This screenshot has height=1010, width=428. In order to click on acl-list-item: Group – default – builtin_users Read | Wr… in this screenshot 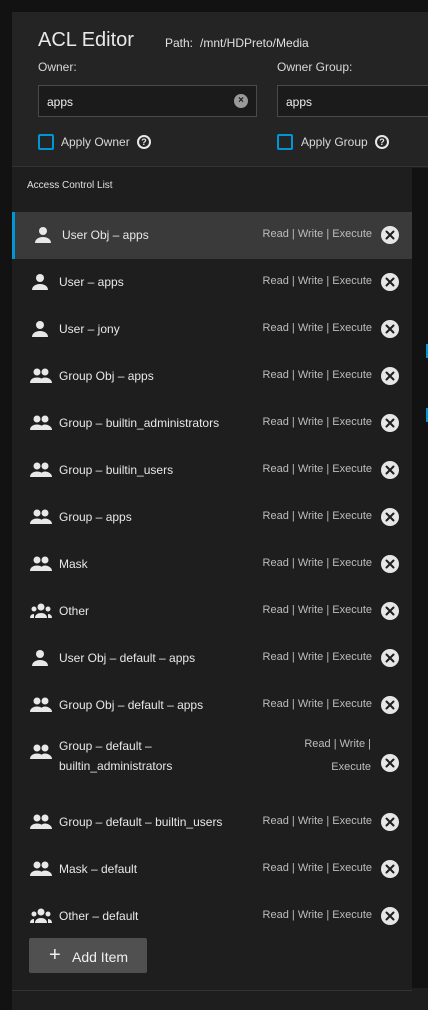, I will do `click(212, 822)`.